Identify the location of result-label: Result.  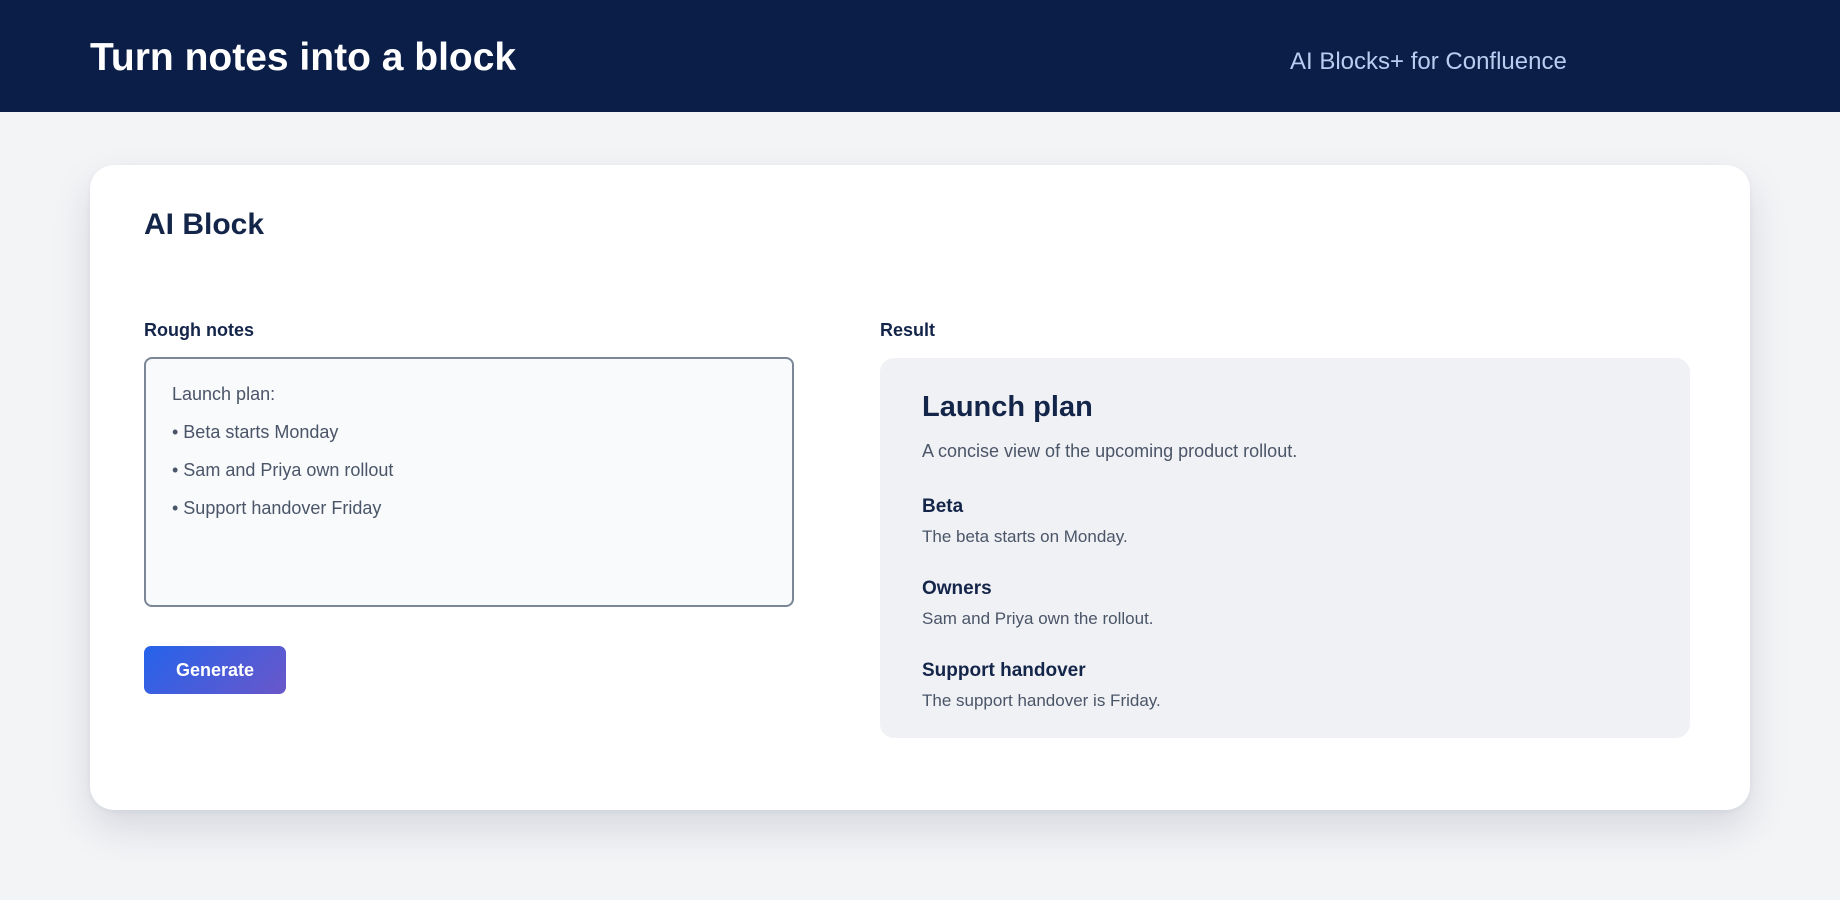
(908, 330).